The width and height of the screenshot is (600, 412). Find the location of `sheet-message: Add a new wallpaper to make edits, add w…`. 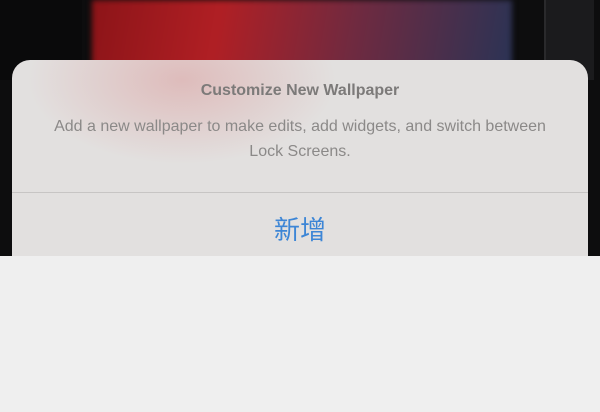

sheet-message: Add a new wallpaper to make edits, add w… is located at coordinates (300, 139).